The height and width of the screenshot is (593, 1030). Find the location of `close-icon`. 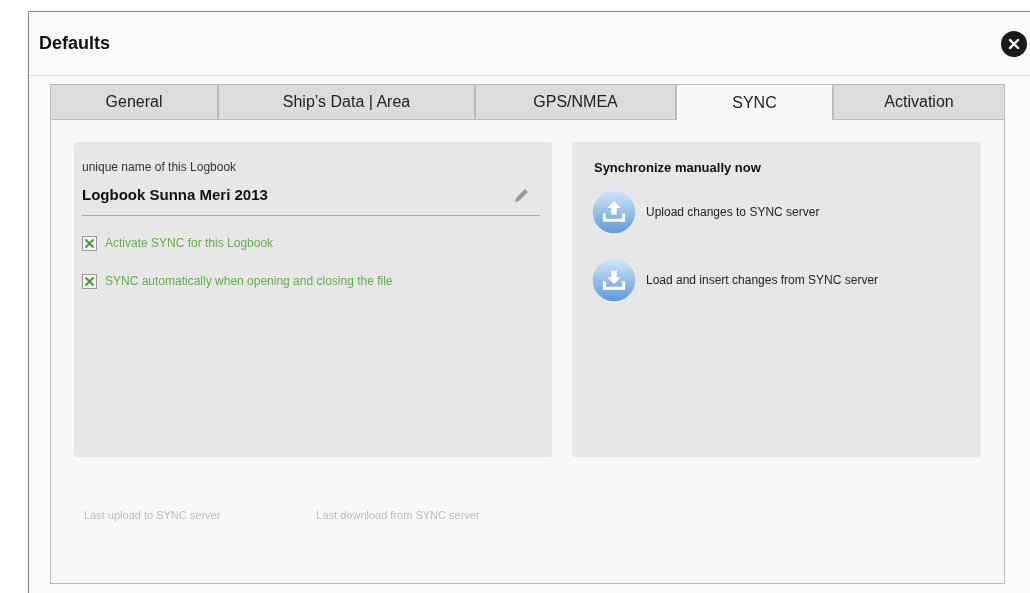

close-icon is located at coordinates (1014, 43).